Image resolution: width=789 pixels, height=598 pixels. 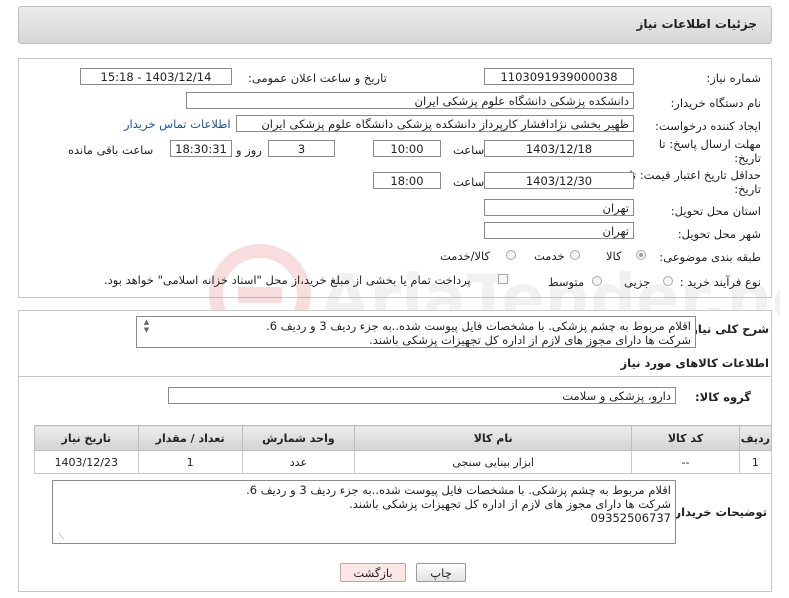 I want to click on description-label: شرح کلی نیاز:, so click(x=727, y=329).